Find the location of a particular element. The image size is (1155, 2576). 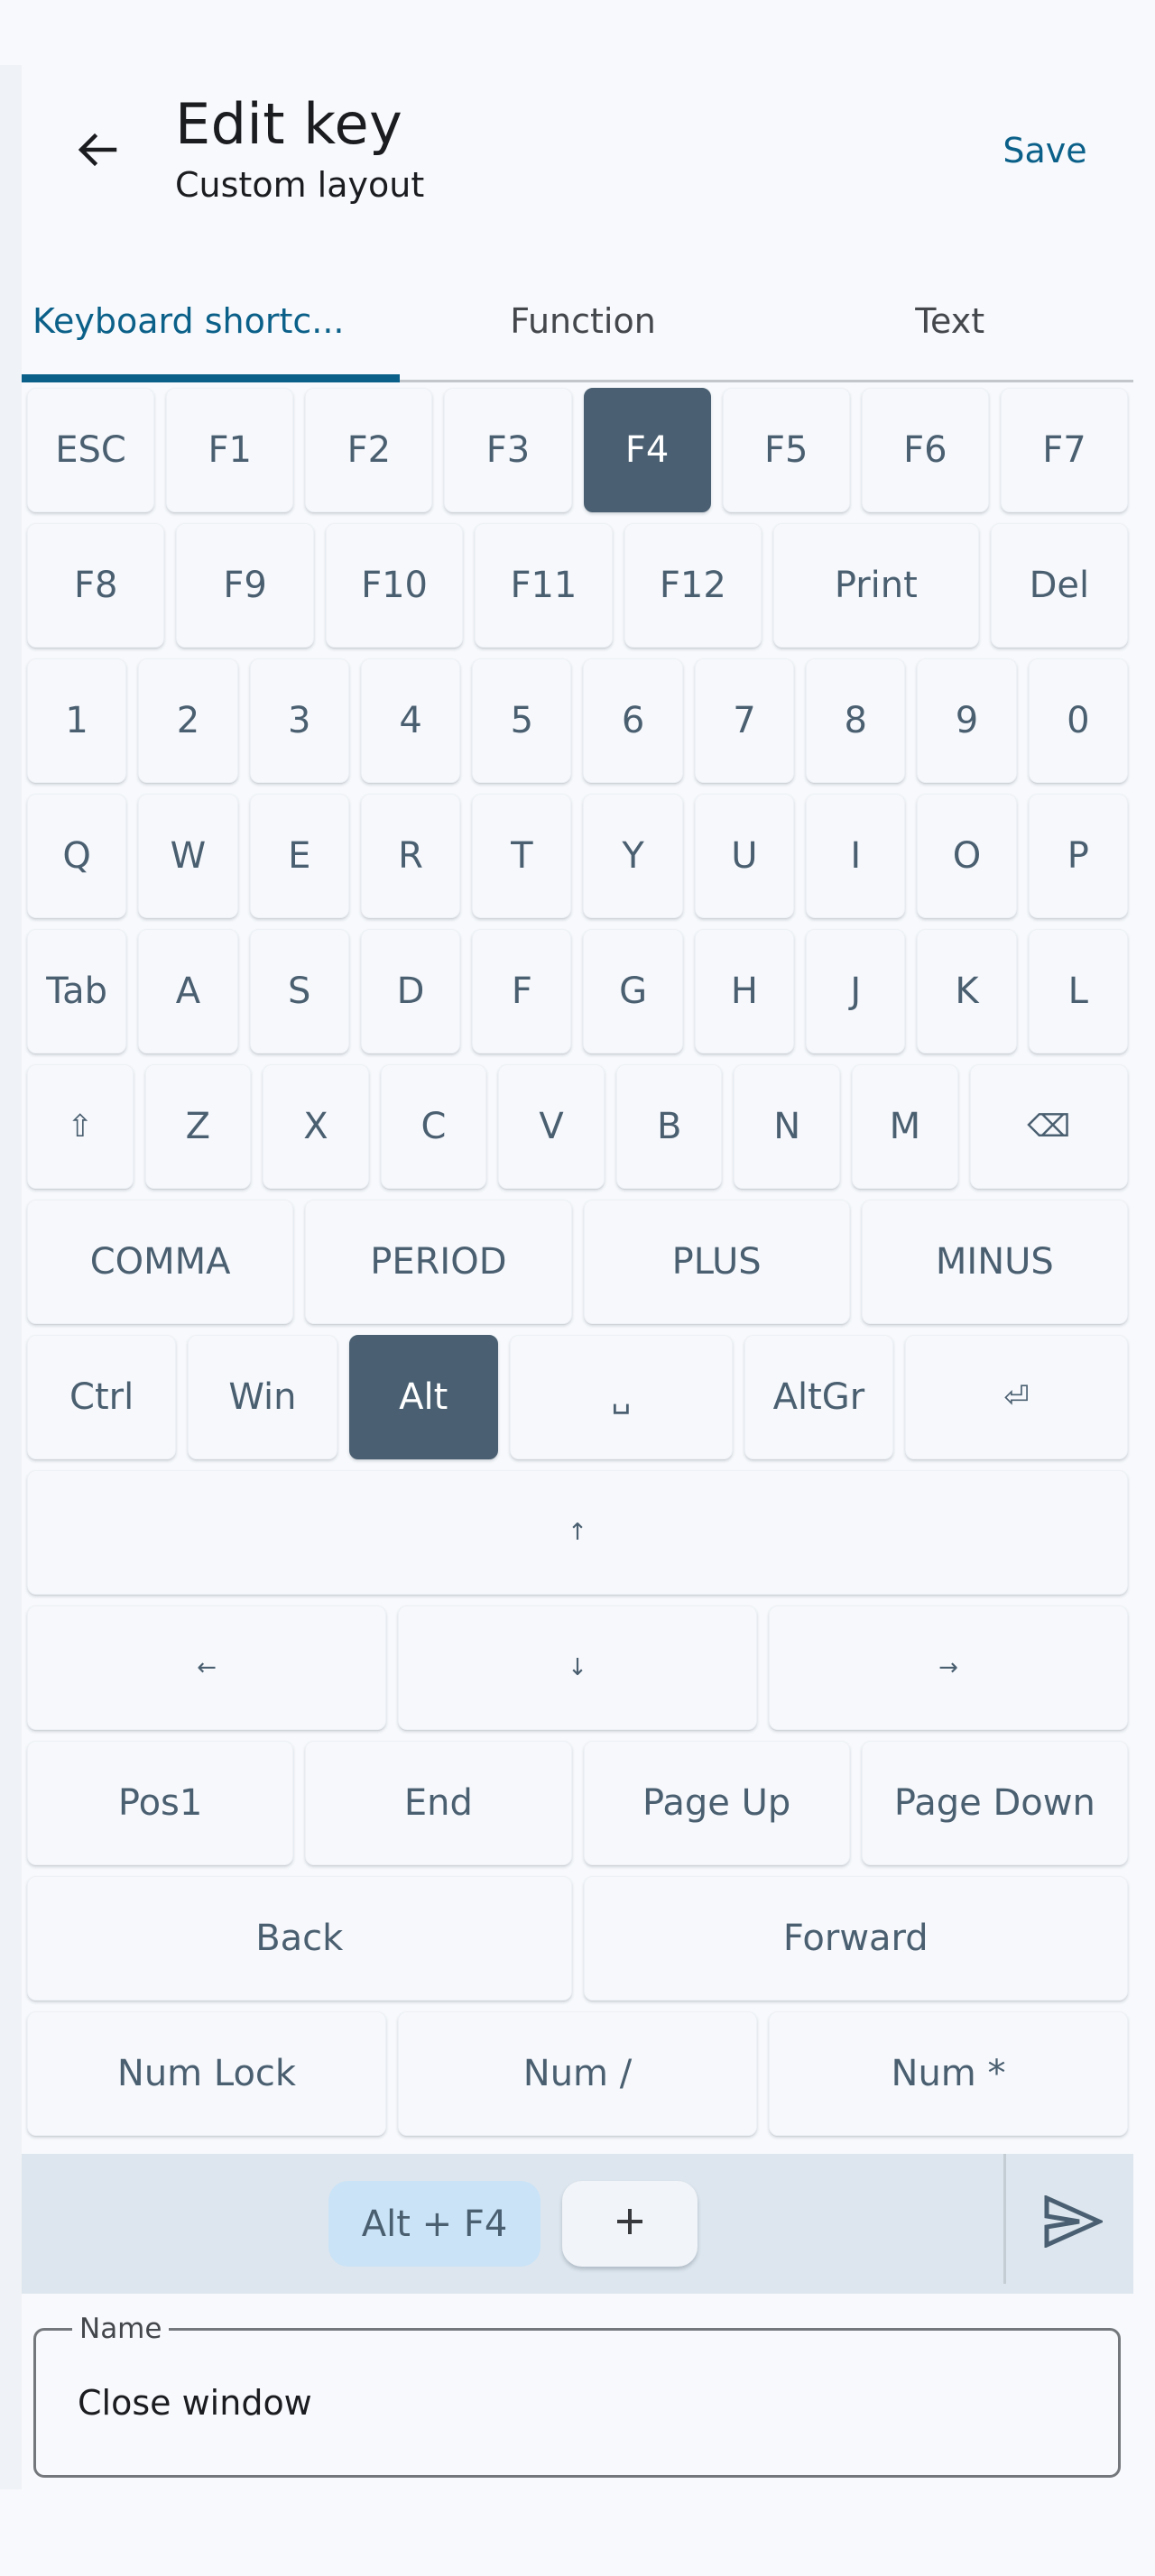

key-f12: F12 is located at coordinates (693, 585).